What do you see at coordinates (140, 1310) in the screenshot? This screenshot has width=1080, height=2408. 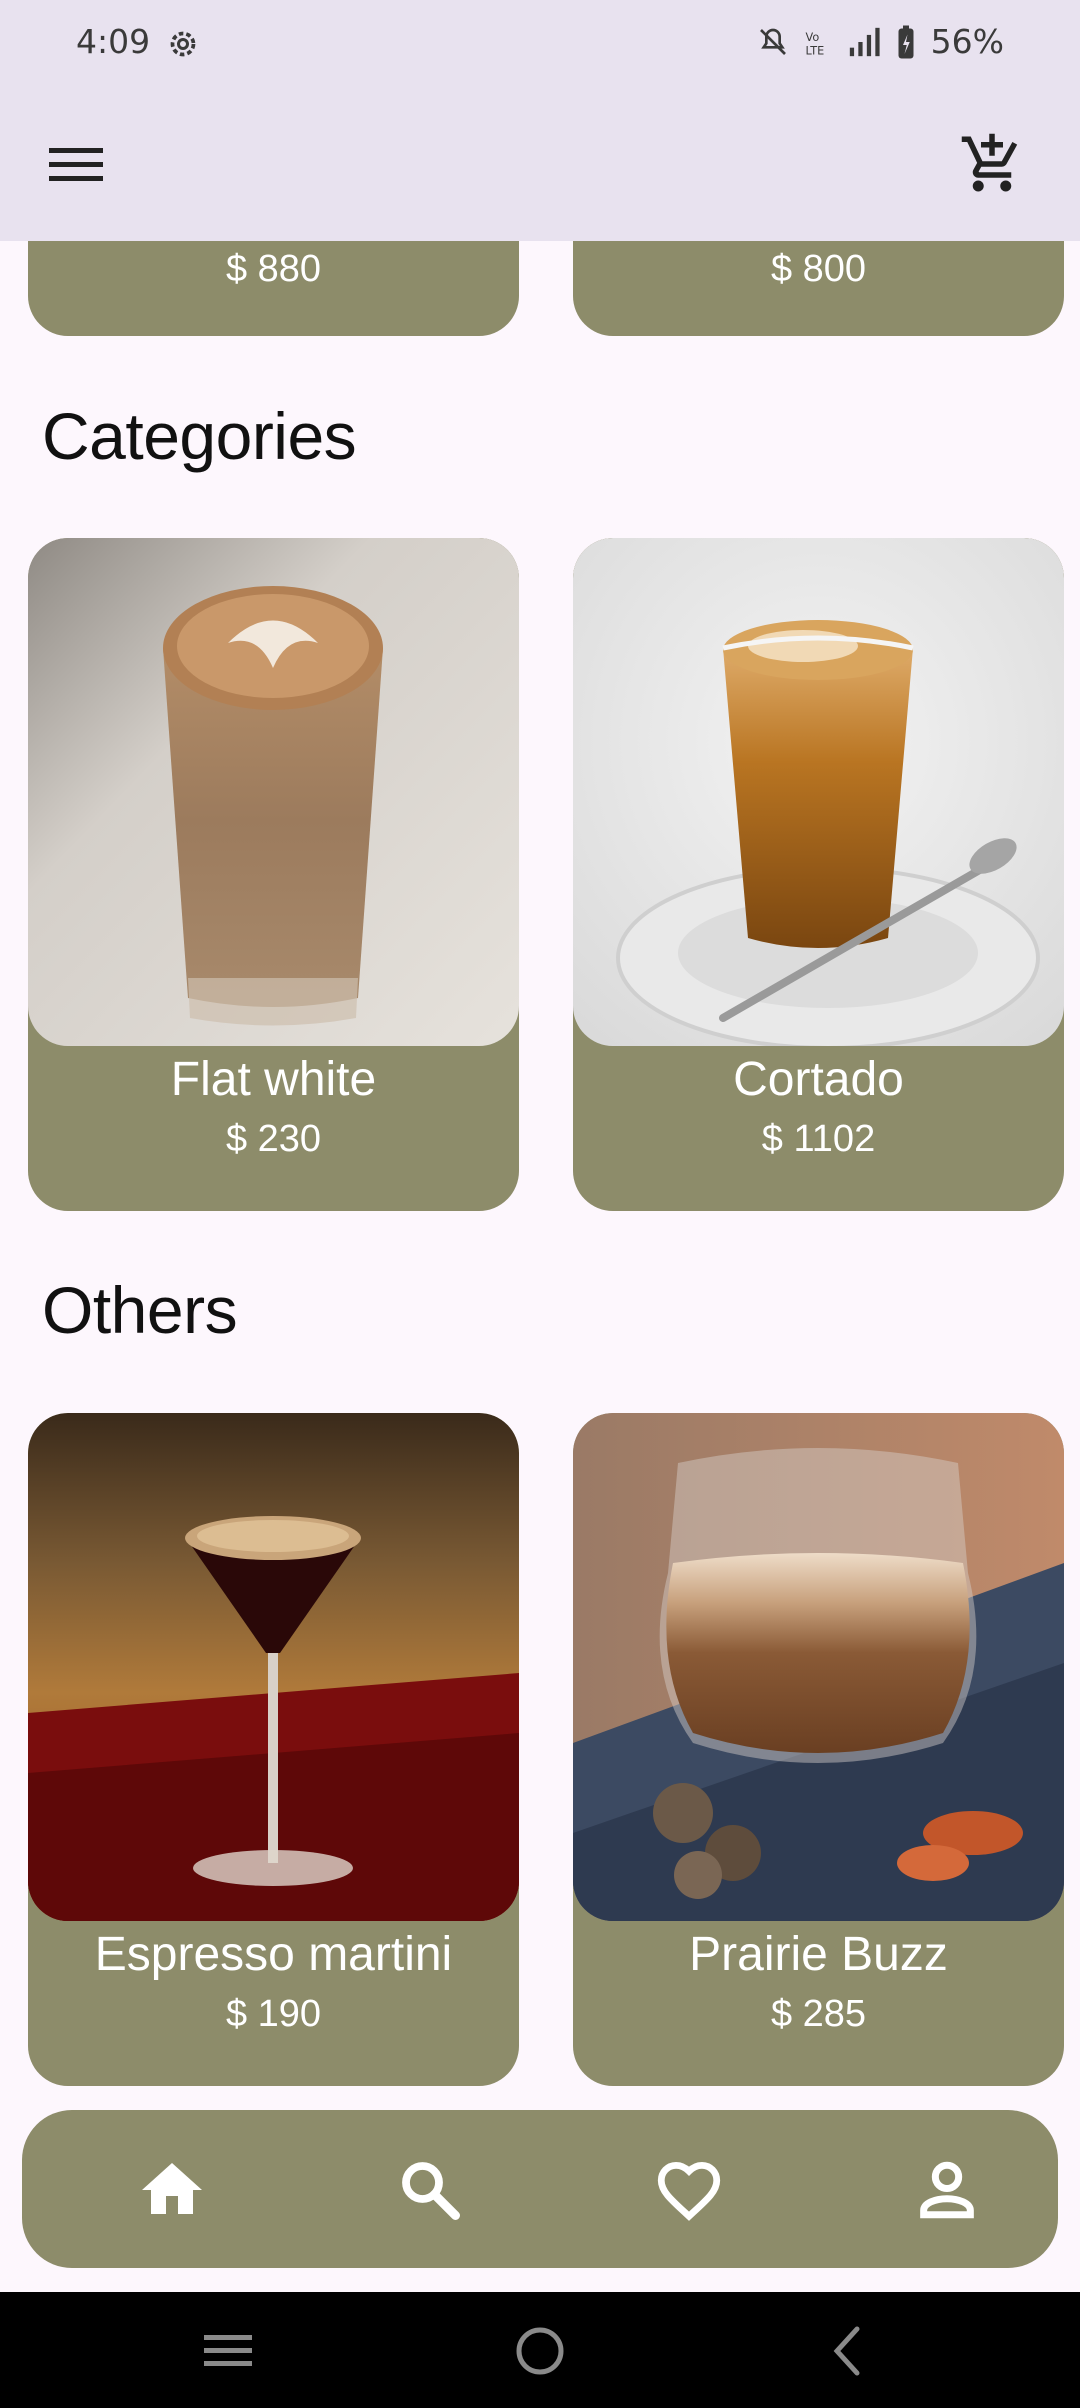 I see `section-title-others: Others` at bounding box center [140, 1310].